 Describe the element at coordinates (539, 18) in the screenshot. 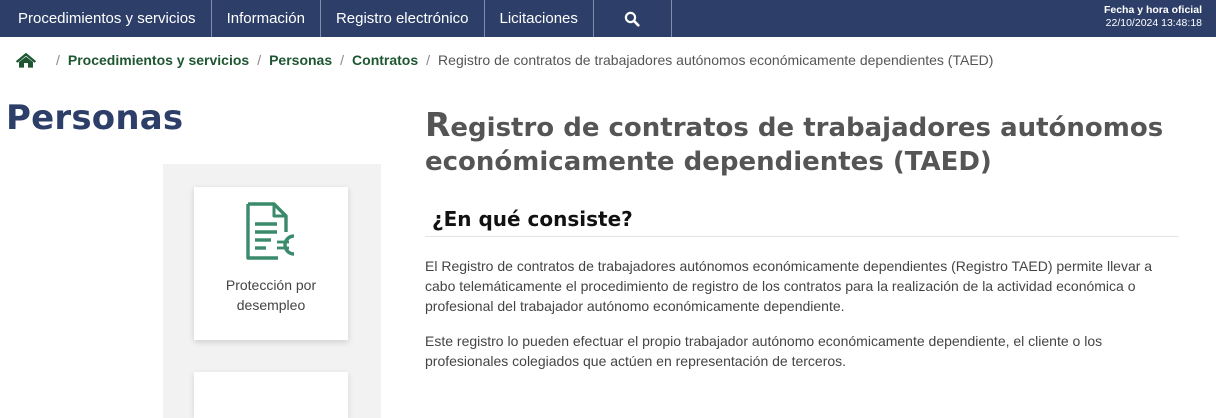

I see `nav-licitaciones: Licitaciones` at that location.